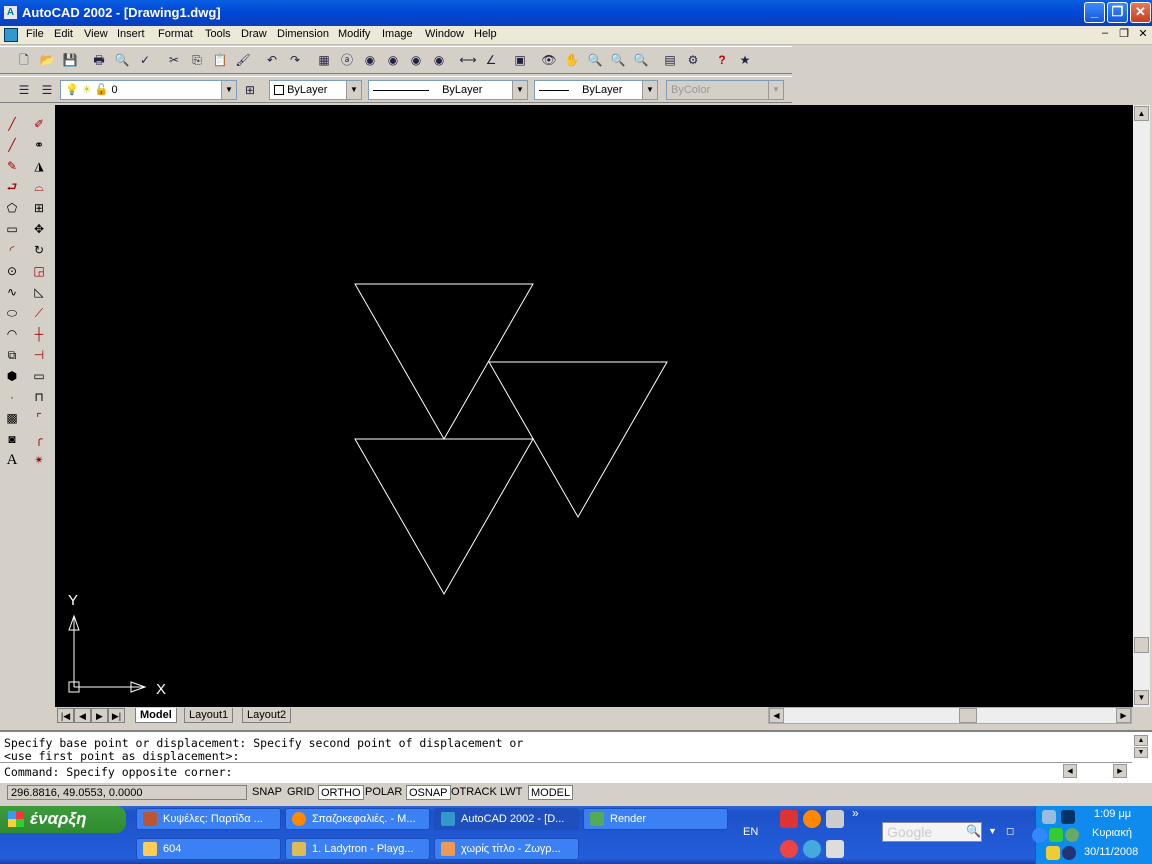 Image resolution: width=1152 pixels, height=864 pixels. Describe the element at coordinates (520, 60) in the screenshot. I see `named-views-icon: ▣` at that location.